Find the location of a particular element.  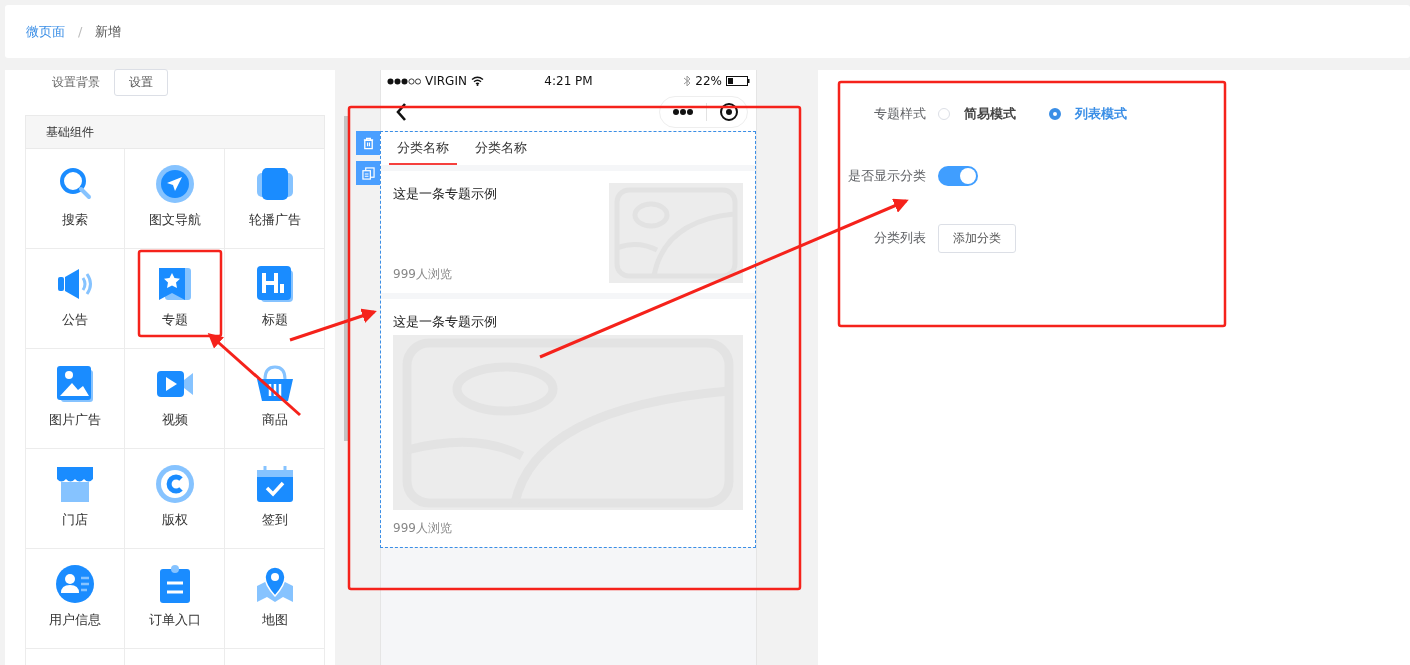

set-button: 设置 is located at coordinates (141, 82).